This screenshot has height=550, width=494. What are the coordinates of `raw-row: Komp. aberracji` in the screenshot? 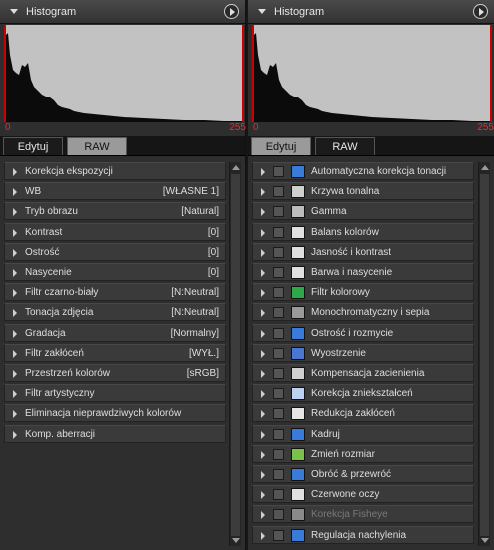 It's located at (115, 433).